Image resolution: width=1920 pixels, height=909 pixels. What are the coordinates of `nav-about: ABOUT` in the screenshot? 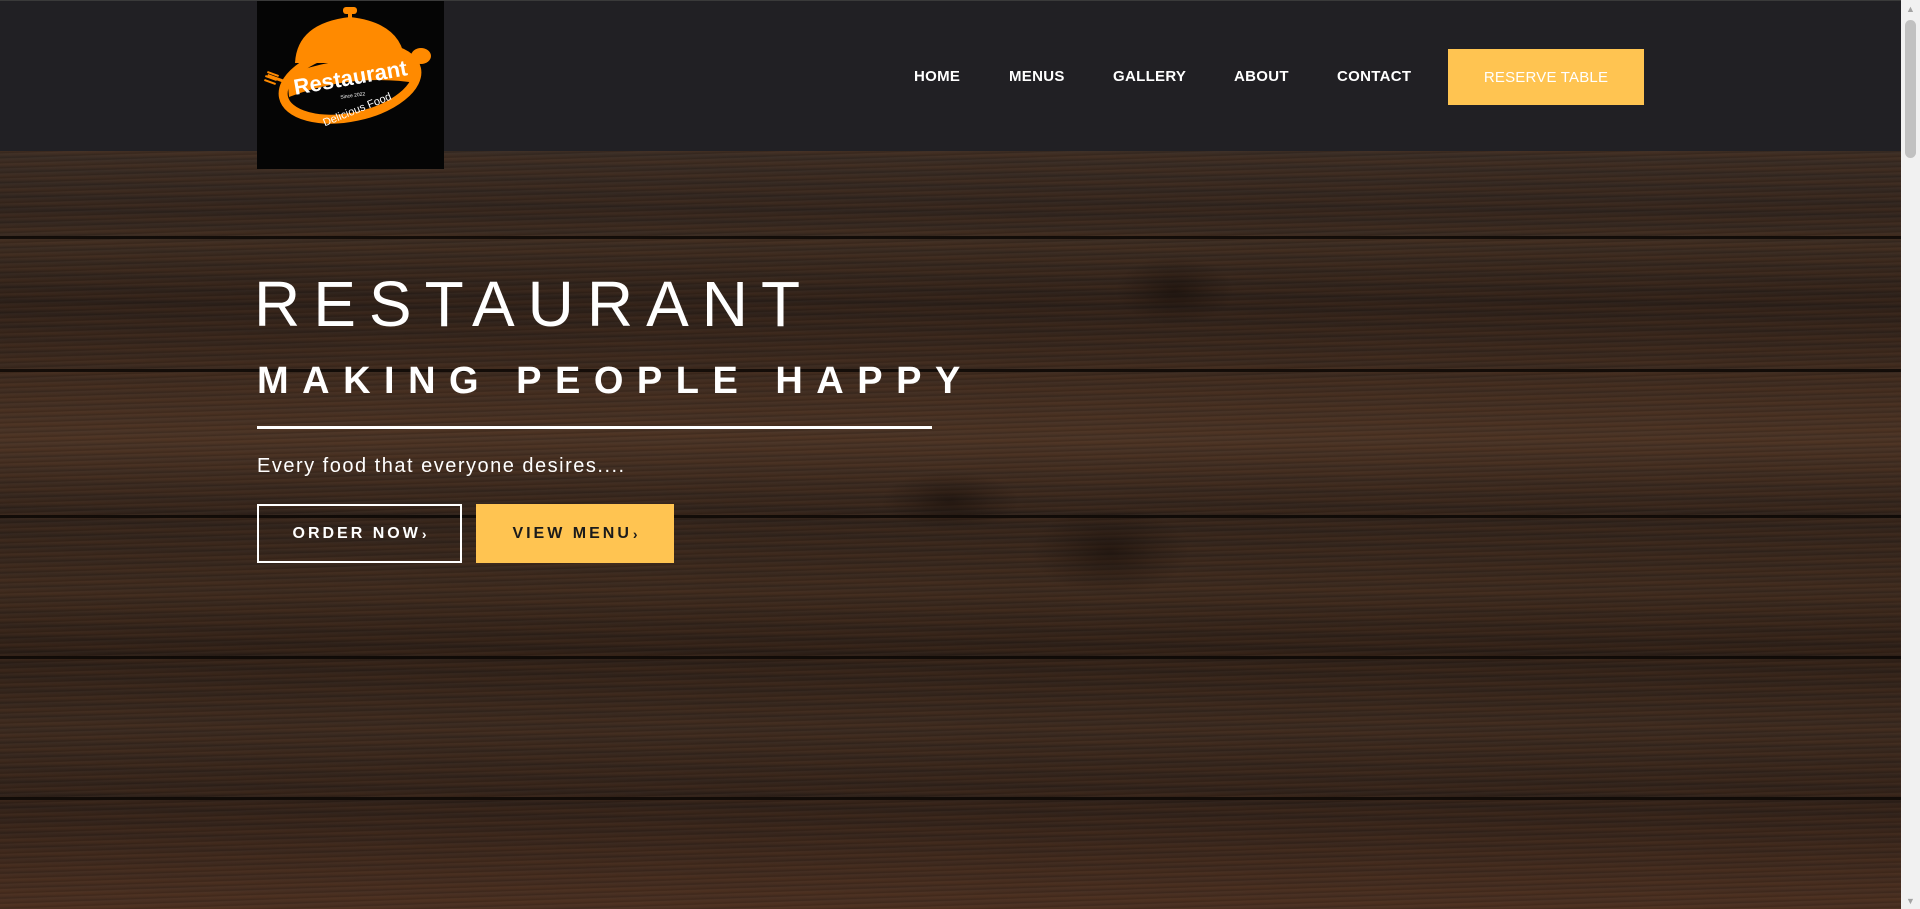 It's located at (1261, 76).